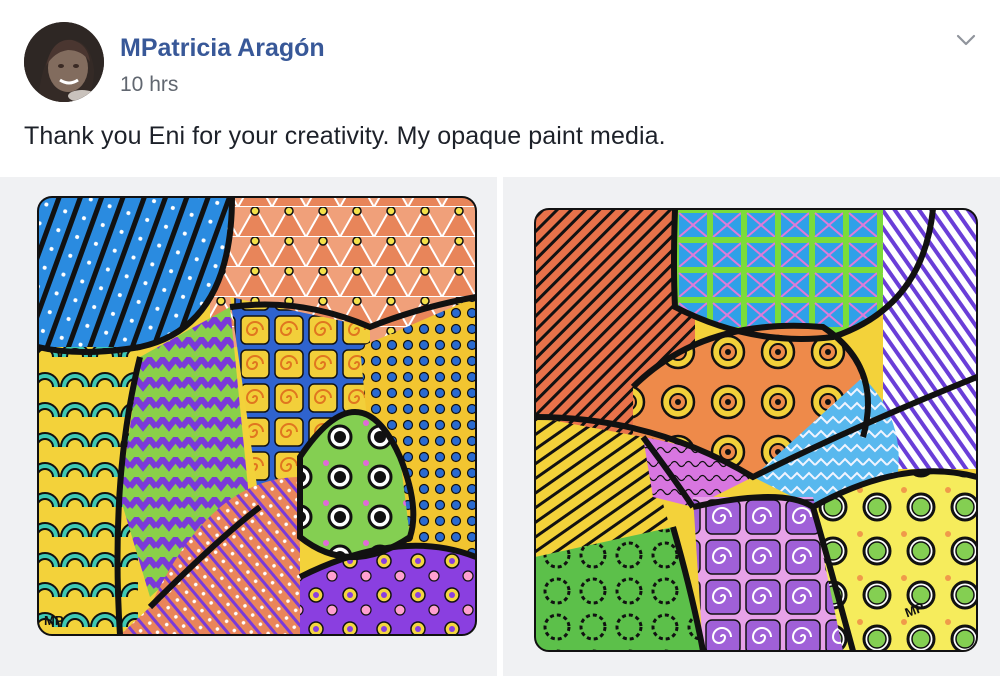 The height and width of the screenshot is (676, 1000). Describe the element at coordinates (54, 620) in the screenshot. I see `artist-signature: MP` at that location.